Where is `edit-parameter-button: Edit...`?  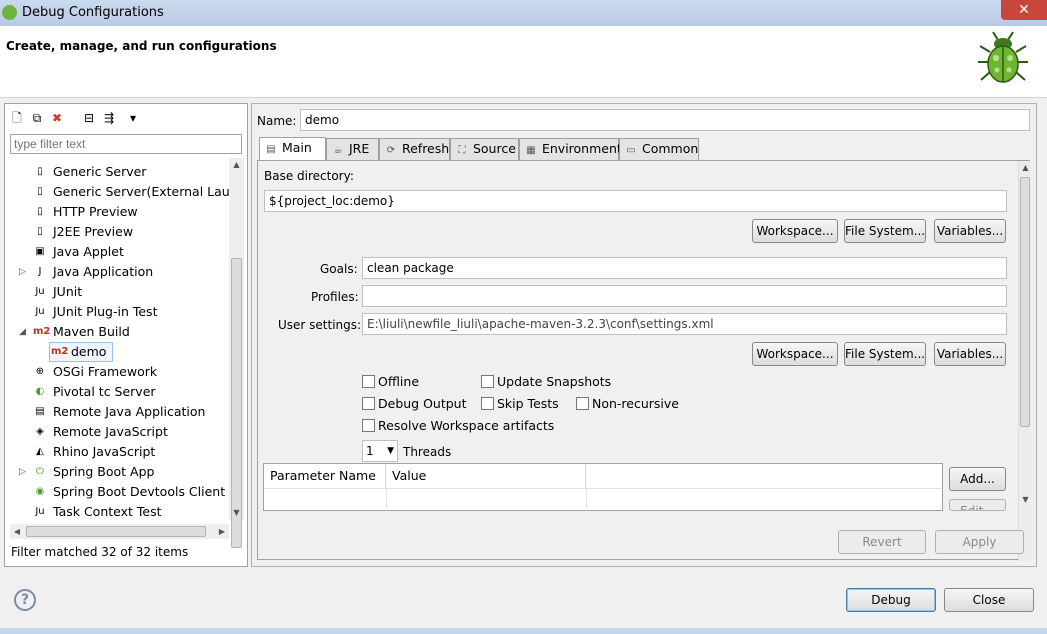
edit-parameter-button: Edit... is located at coordinates (977, 505).